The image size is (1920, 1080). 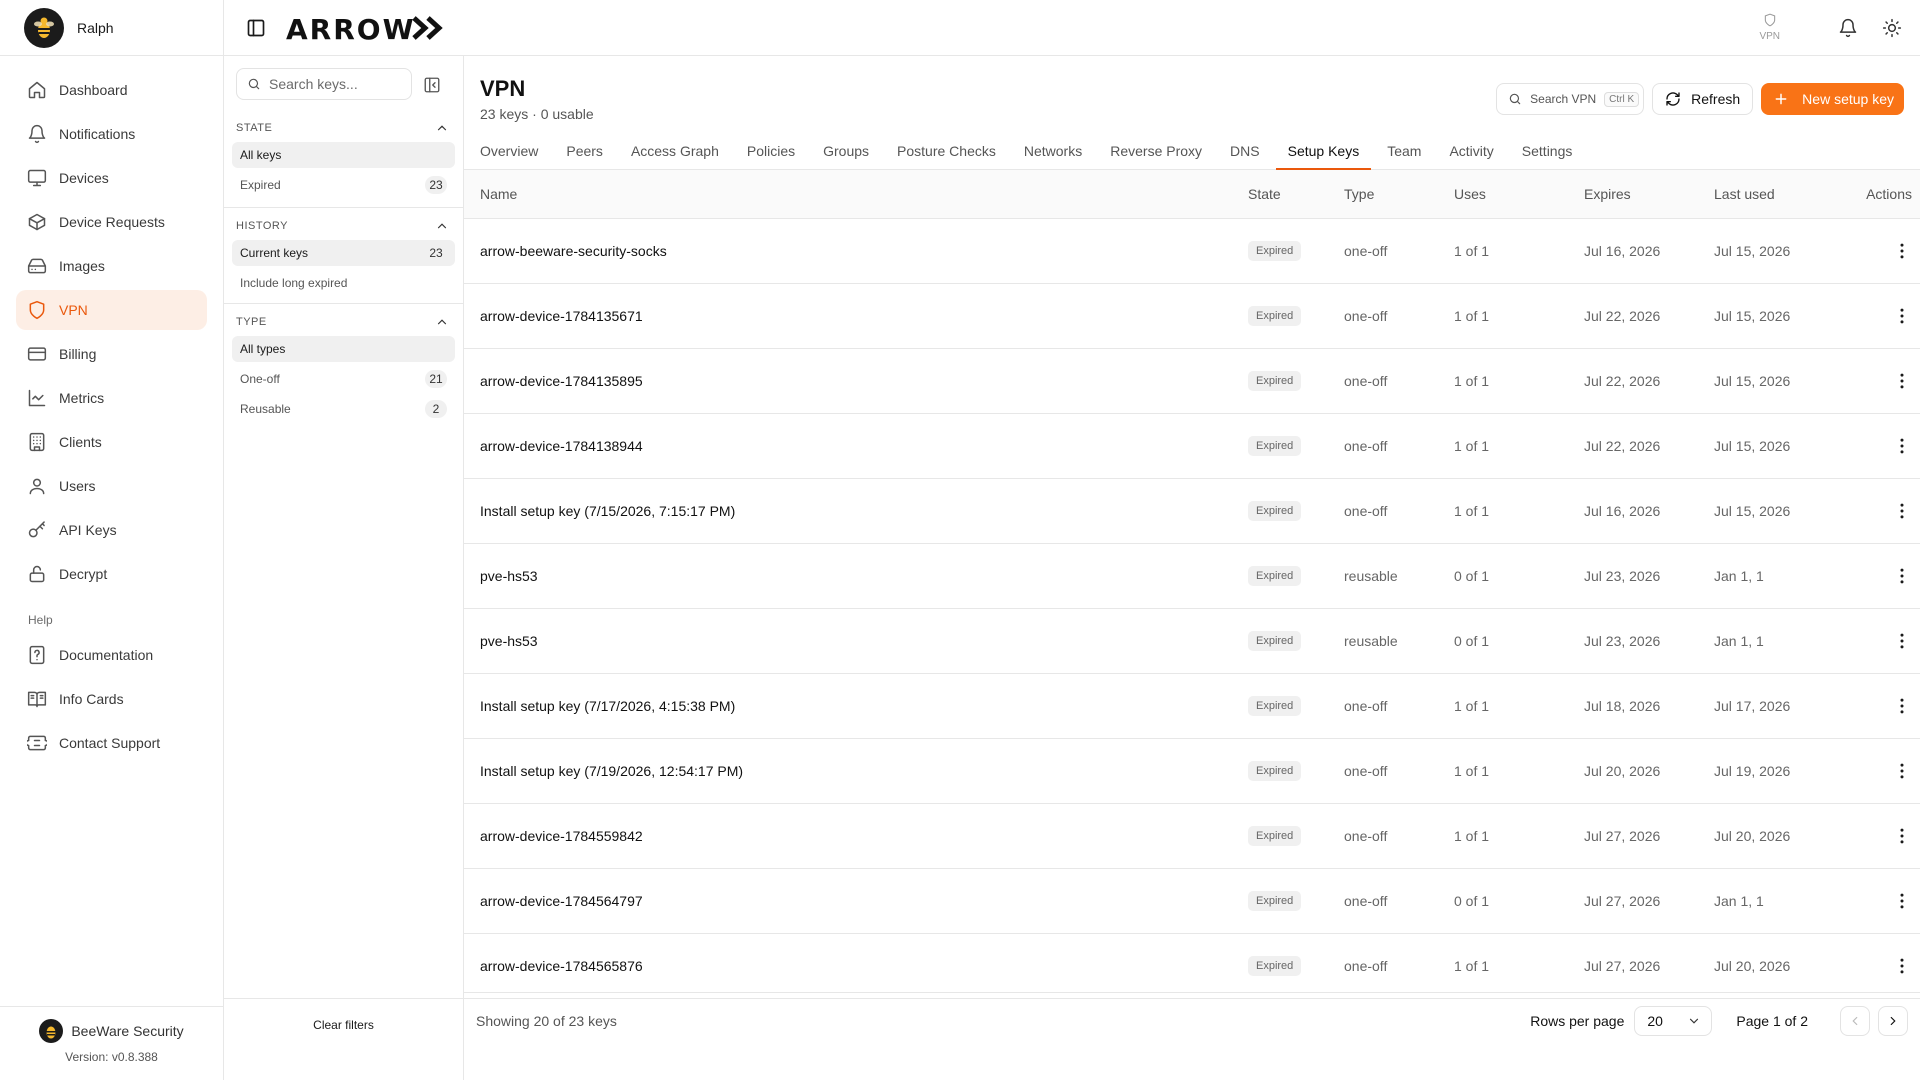 What do you see at coordinates (111, 655) in the screenshot?
I see `nav-item-documentation: Documentation` at bounding box center [111, 655].